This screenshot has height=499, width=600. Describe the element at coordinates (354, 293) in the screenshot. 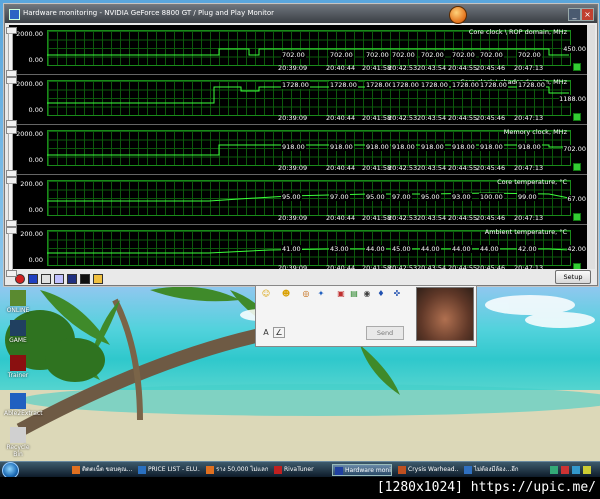

I see `games-icon: ▤` at that location.